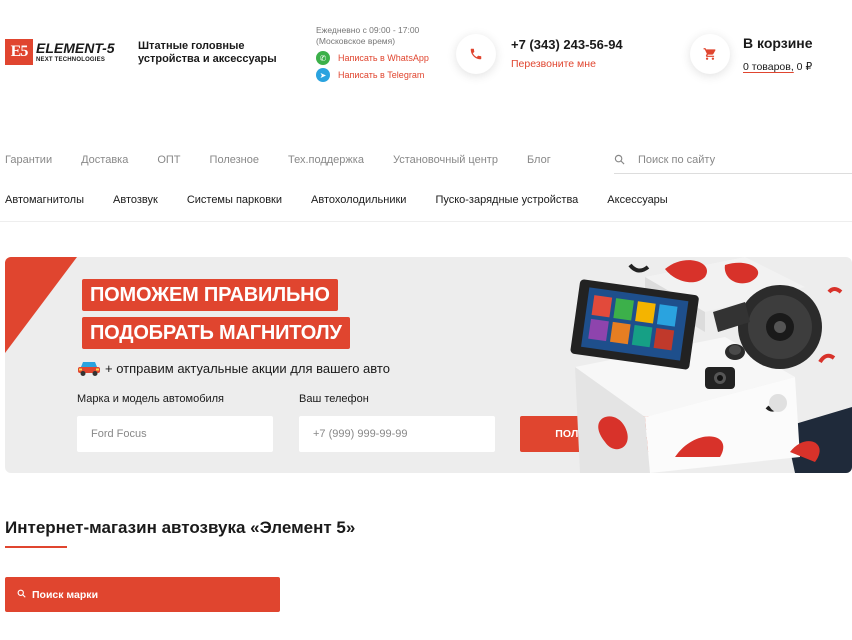  Describe the element at coordinates (207, 52) in the screenshot. I see `tagline: Штатные головные устройства и аксессуары` at that location.